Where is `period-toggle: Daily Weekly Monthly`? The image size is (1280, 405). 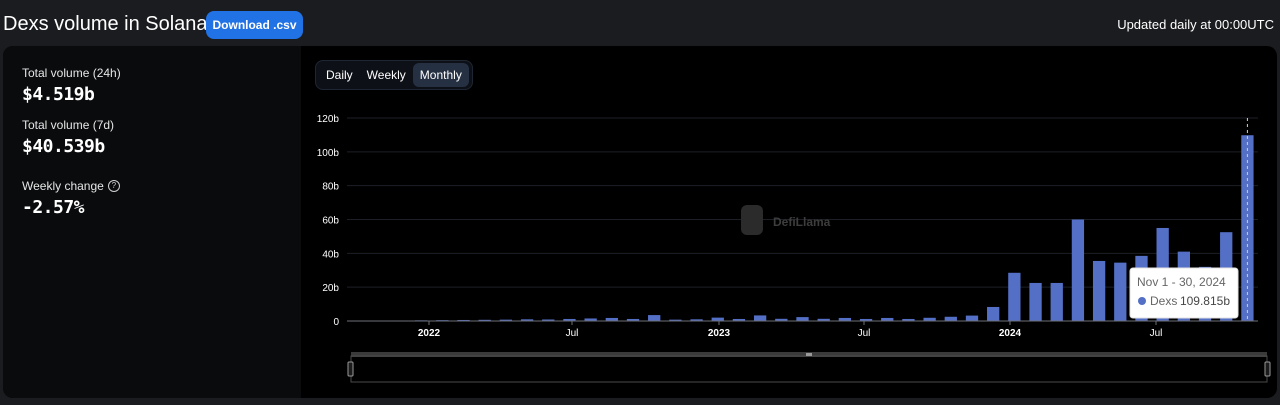
period-toggle: Daily Weekly Monthly is located at coordinates (394, 75).